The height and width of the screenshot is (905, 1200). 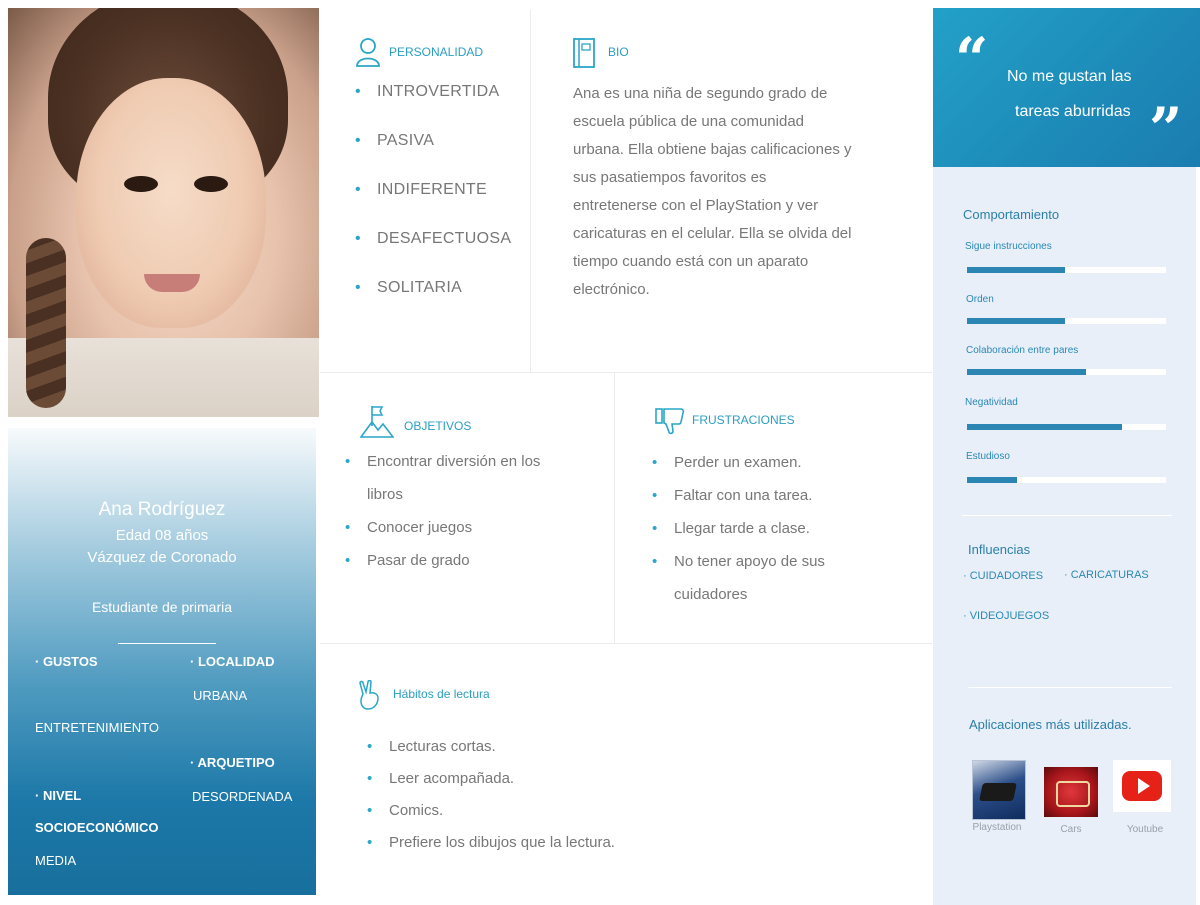 What do you see at coordinates (163, 212) in the screenshot?
I see `profile-photo` at bounding box center [163, 212].